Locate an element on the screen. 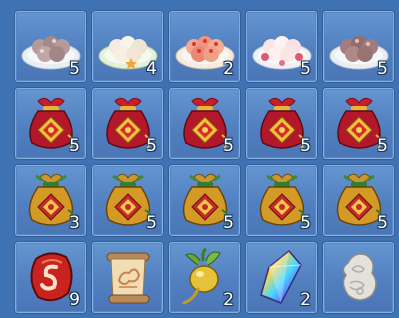  inventory-slot: 9 is located at coordinates (50, 277).